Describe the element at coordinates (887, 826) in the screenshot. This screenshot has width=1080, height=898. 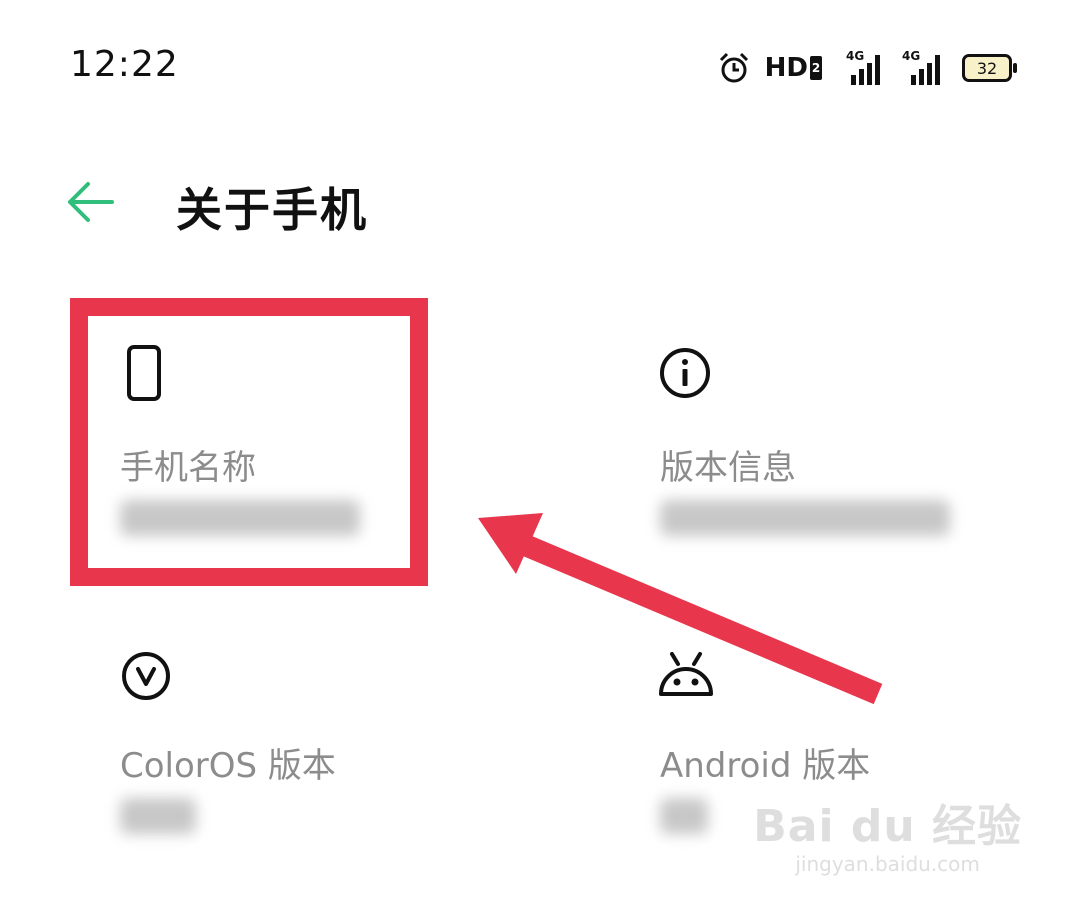
I see `watermark-logo: Bai du 经验` at that location.